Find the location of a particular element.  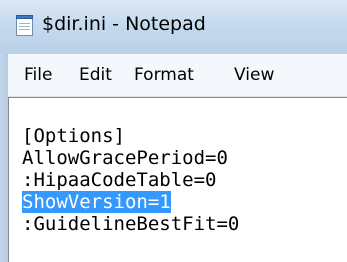

text-line: :GuidelineBestFit=0 is located at coordinates (131, 224).